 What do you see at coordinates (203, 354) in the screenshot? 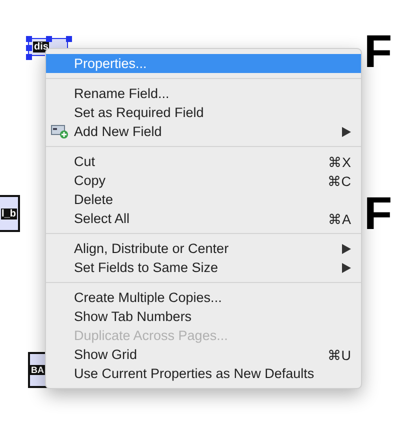
I see `menu-item: Show Grid ⌘U` at bounding box center [203, 354].